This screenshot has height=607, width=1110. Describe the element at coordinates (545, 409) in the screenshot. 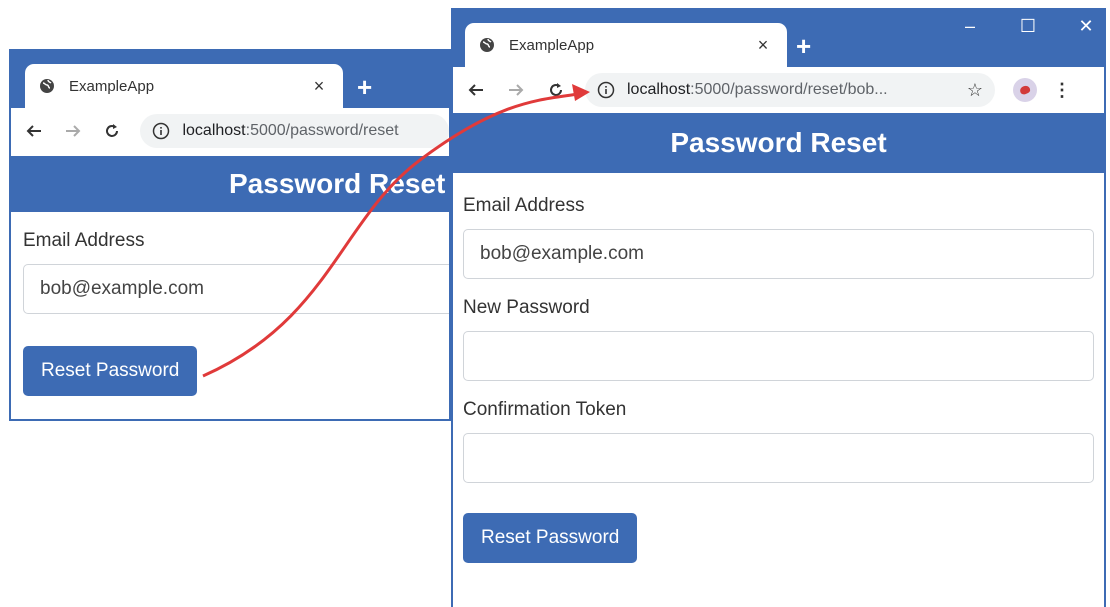

I see `confirmation-token-label: Confirmation Token` at that location.